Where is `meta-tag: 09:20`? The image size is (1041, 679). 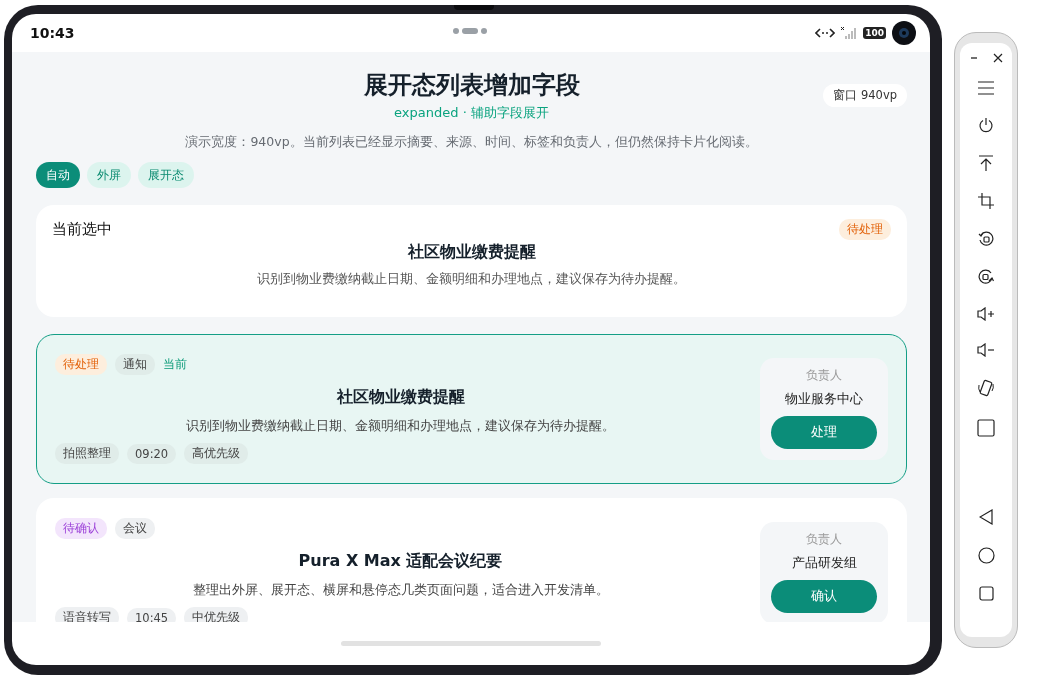
meta-tag: 09:20 is located at coordinates (152, 453).